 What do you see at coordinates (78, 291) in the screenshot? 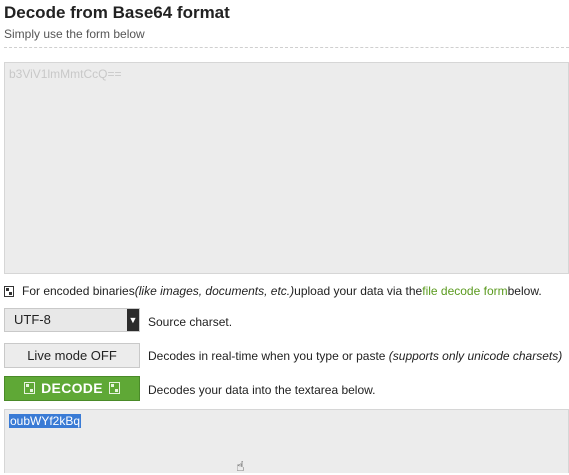
I see `file-note-prefix: For encoded binaries` at bounding box center [78, 291].